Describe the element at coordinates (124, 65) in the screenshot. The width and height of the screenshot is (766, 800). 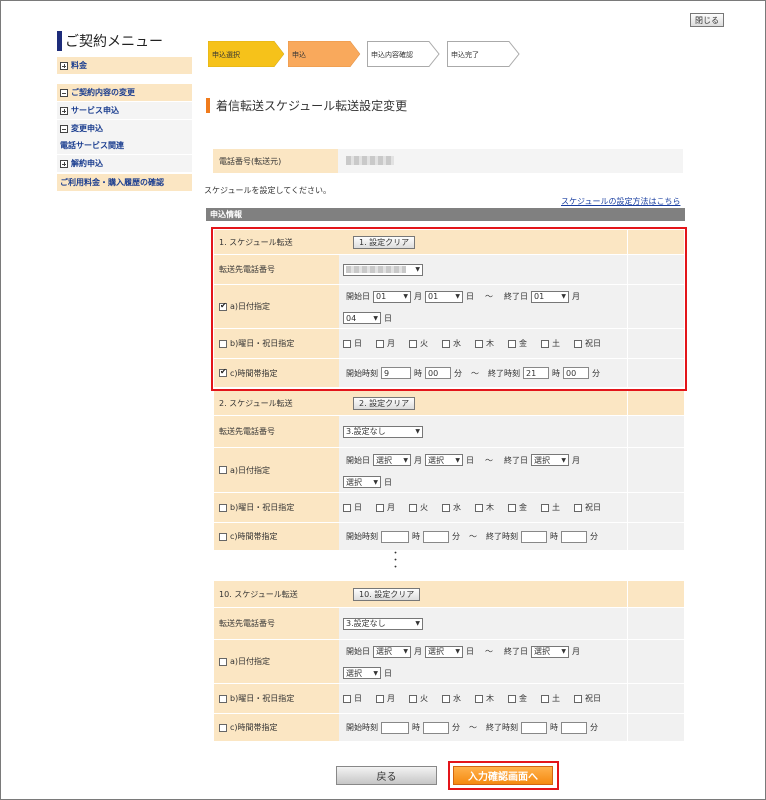
I see `sidebar-item-fees: 料金` at that location.